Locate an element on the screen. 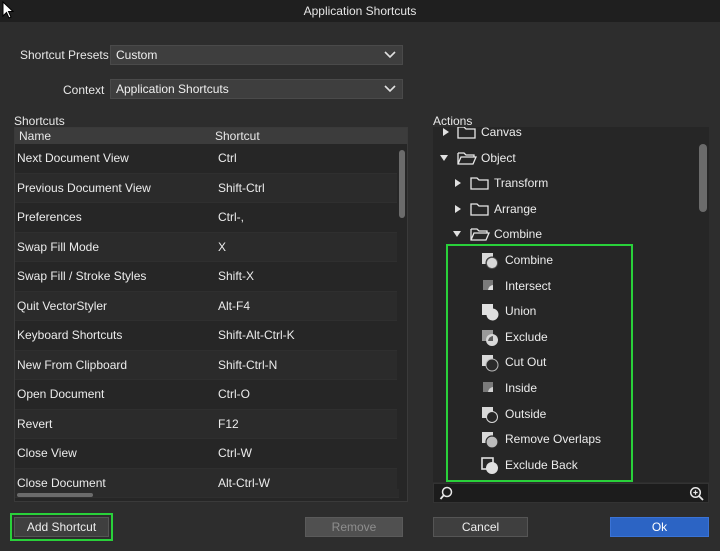 This screenshot has width=720, height=551. tree-node-label: Transform is located at coordinates (521, 183).